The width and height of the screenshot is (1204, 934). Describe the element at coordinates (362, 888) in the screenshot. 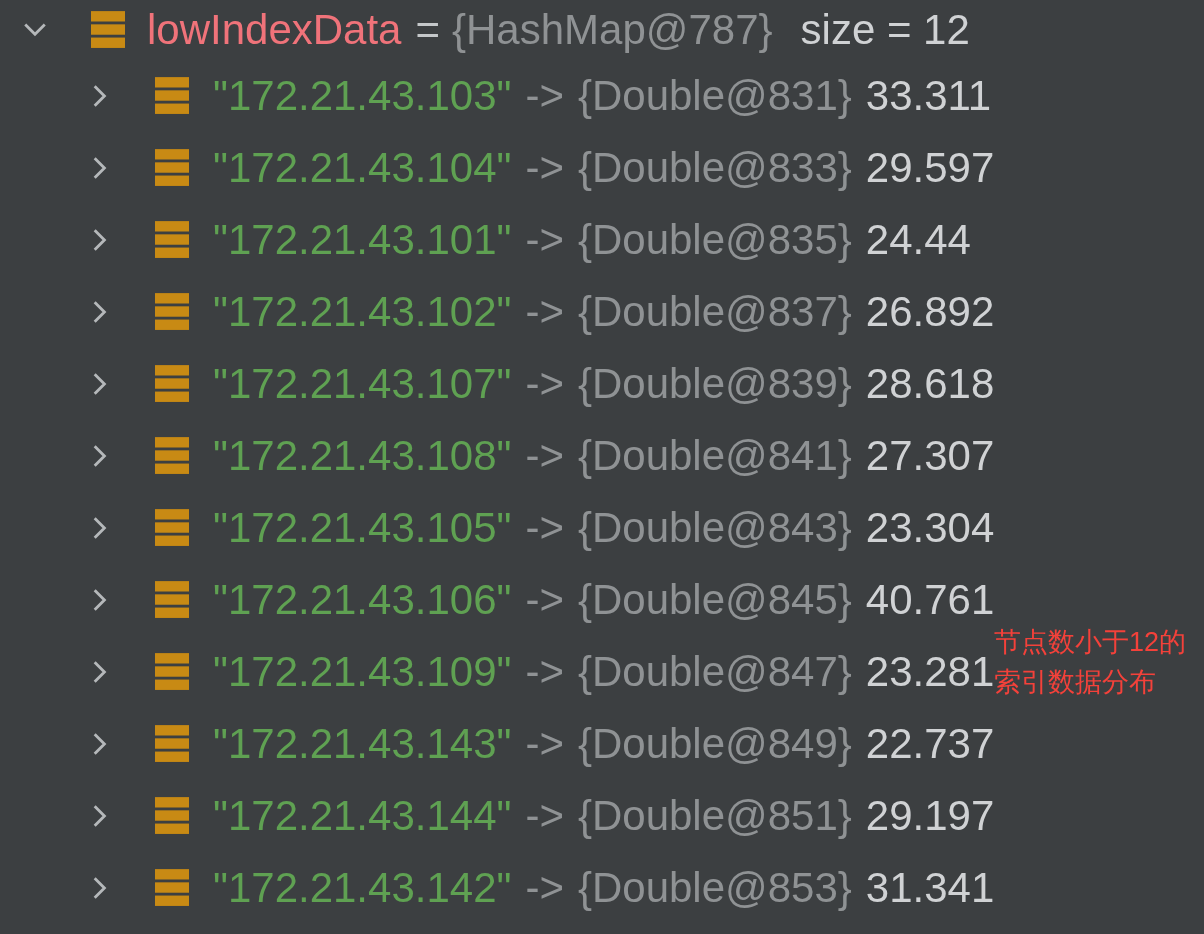

I see `map-key: "172.21.43.142"` at that location.